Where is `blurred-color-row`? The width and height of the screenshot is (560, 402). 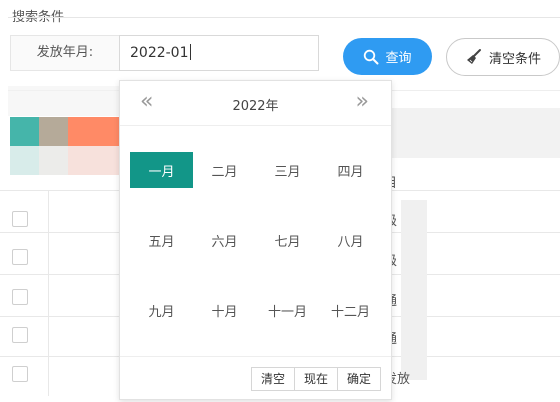 blurred-color-row is located at coordinates (68, 131).